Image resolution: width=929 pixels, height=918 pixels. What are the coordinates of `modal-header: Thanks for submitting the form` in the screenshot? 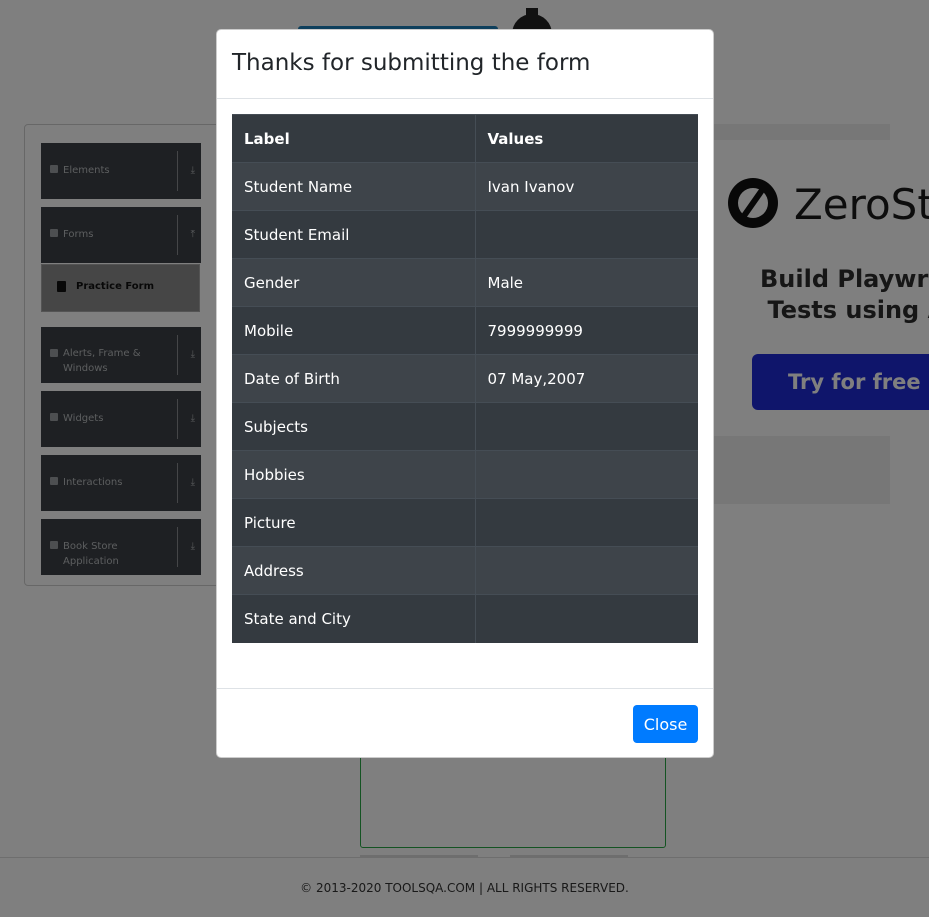 It's located at (465, 64).